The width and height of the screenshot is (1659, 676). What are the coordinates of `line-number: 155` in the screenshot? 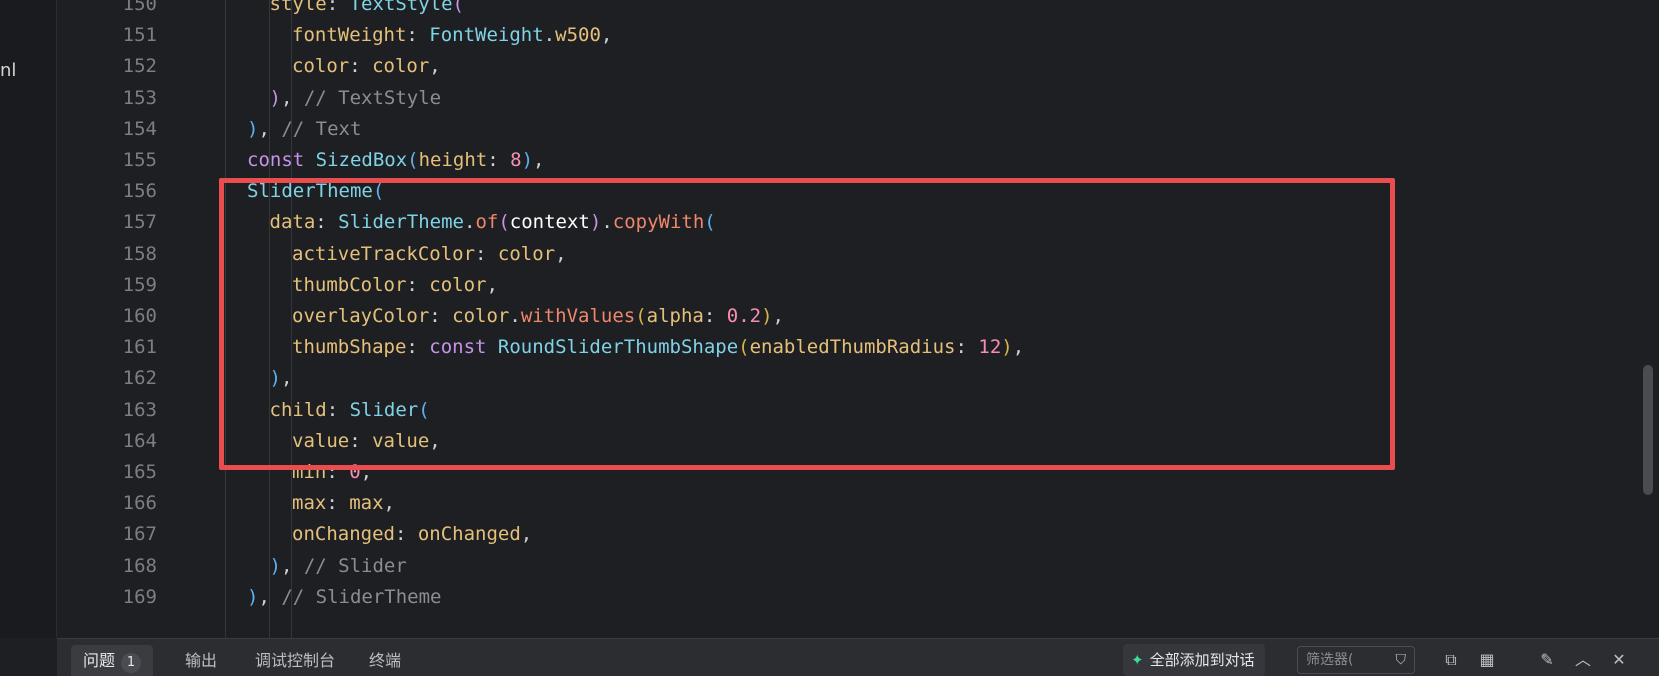 It's located at (139, 160).